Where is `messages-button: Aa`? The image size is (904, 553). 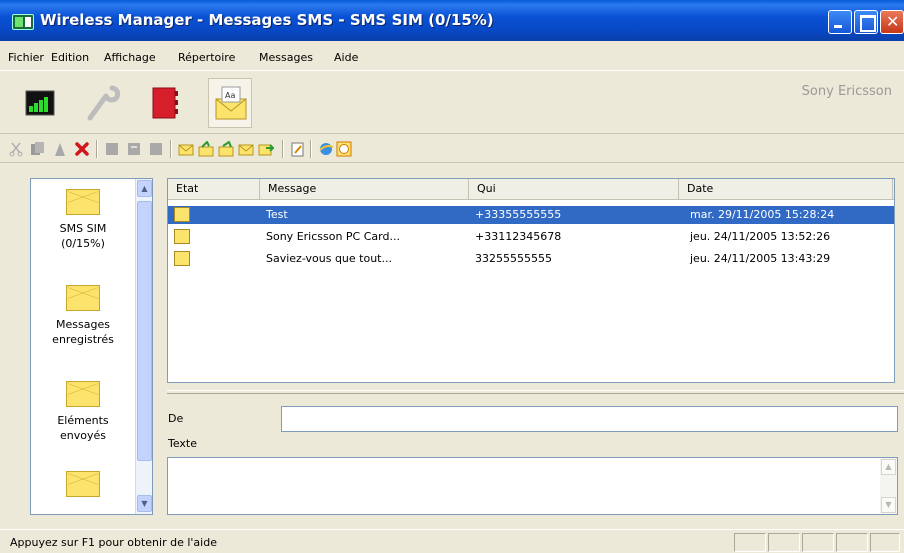
messages-button: Aa is located at coordinates (230, 103).